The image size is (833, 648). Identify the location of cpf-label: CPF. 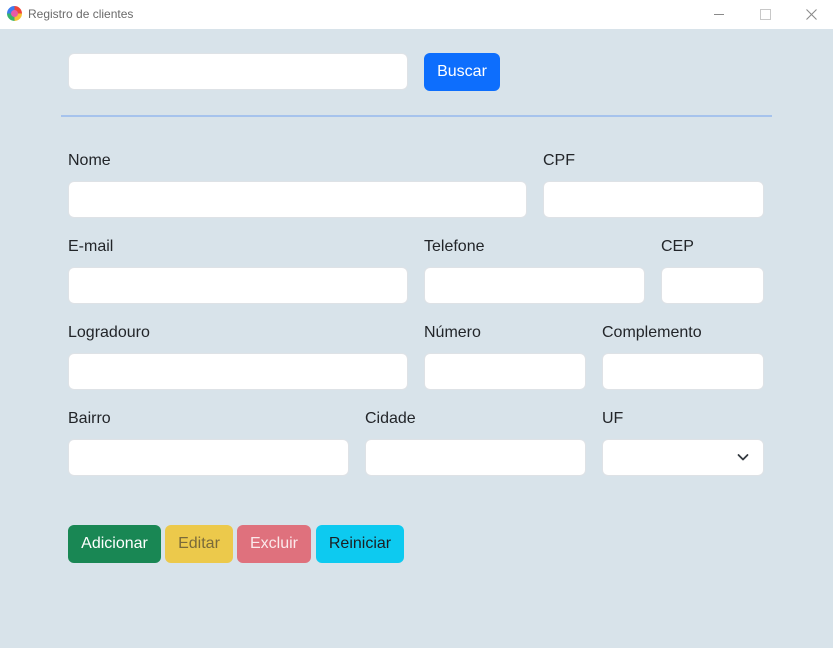
(559, 160).